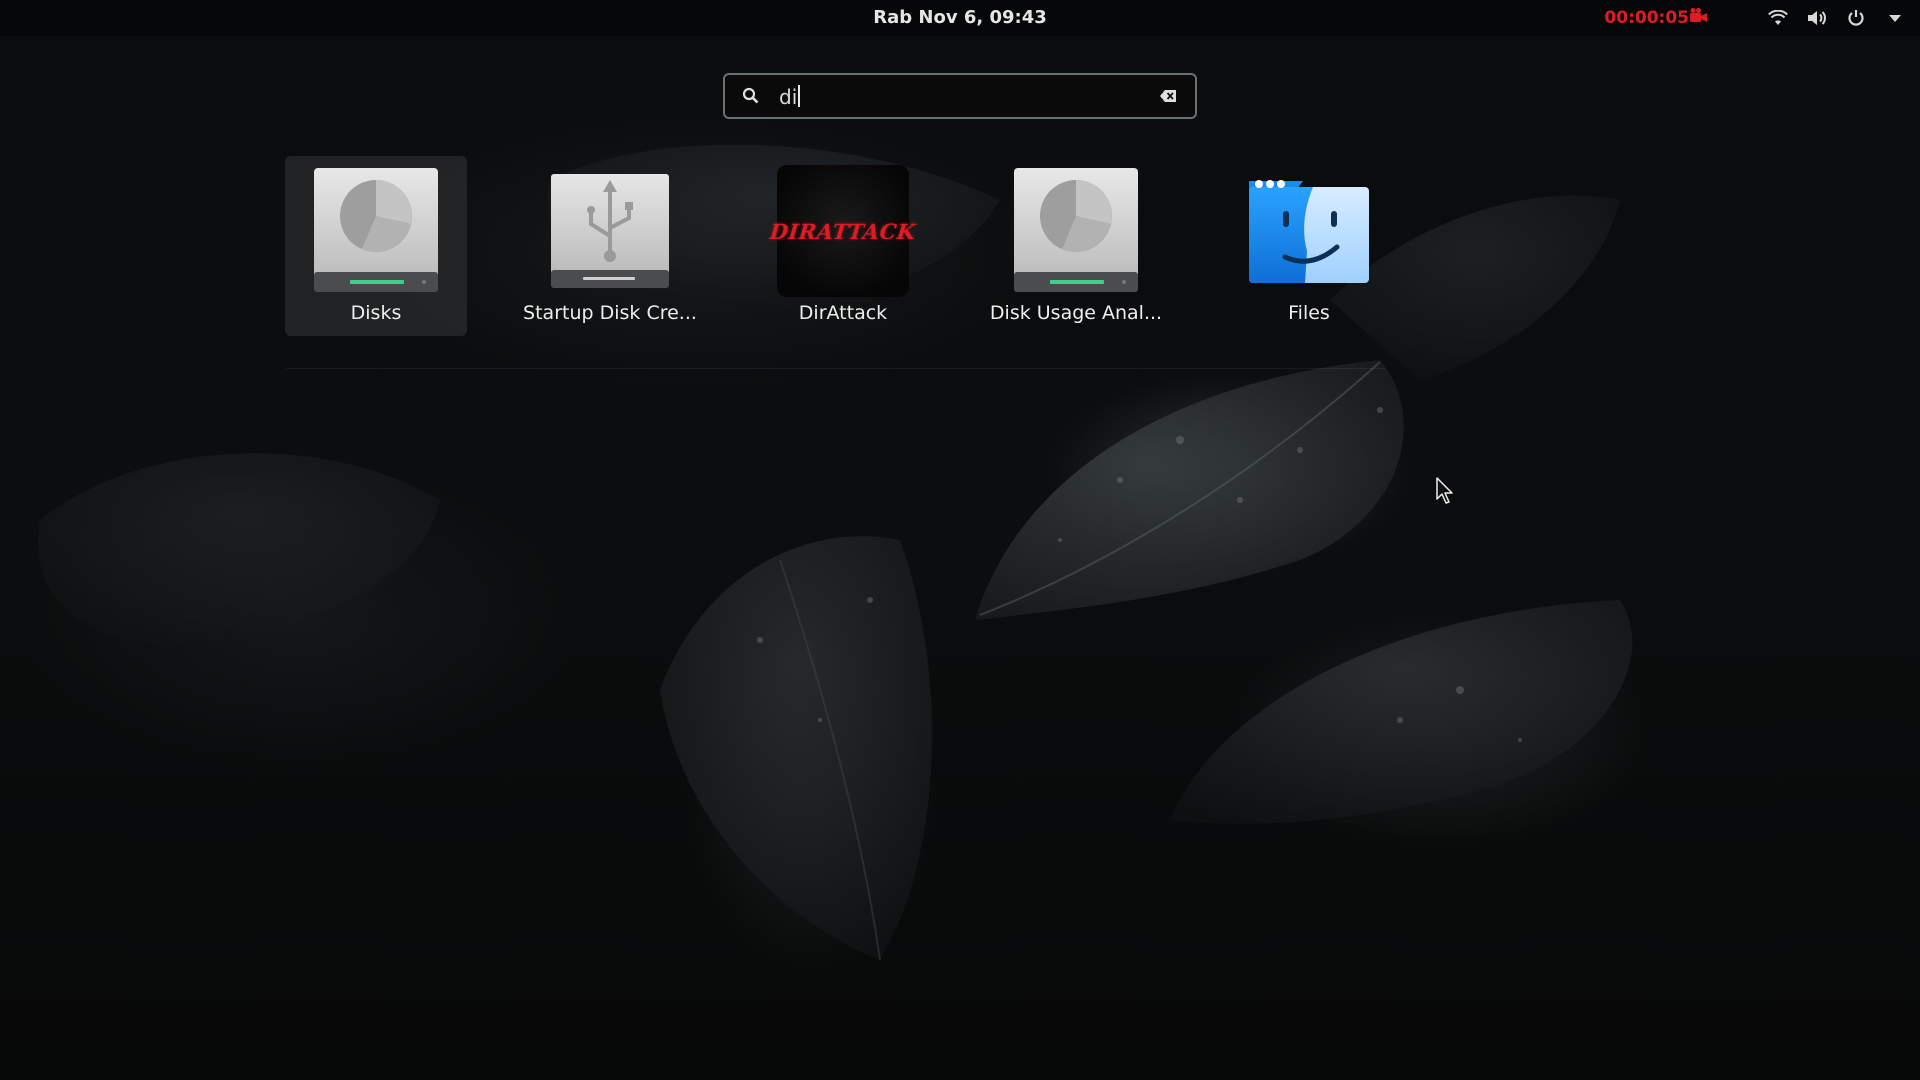  What do you see at coordinates (960, 96) in the screenshot?
I see `search-field: di` at bounding box center [960, 96].